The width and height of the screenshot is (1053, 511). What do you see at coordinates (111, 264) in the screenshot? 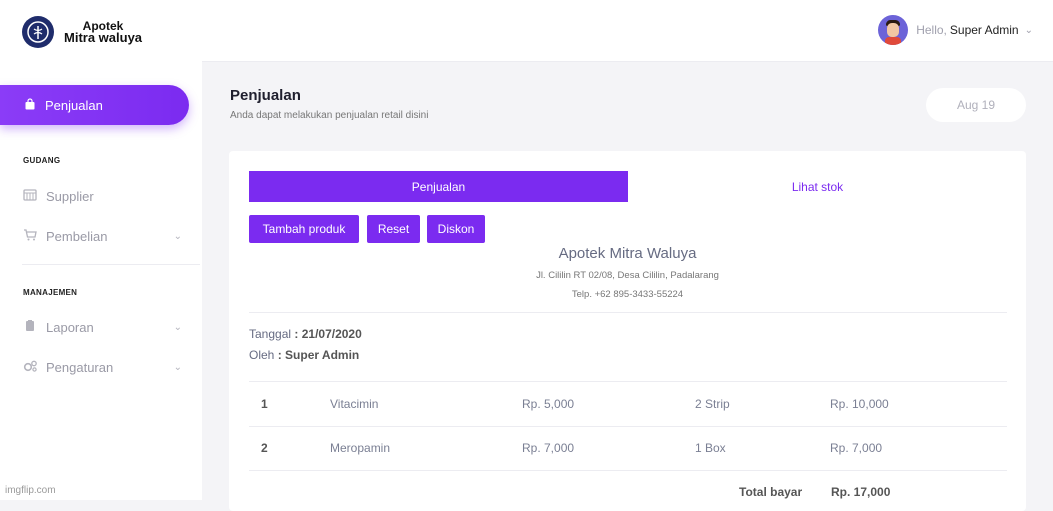
I see `sidebar-divider` at bounding box center [111, 264].